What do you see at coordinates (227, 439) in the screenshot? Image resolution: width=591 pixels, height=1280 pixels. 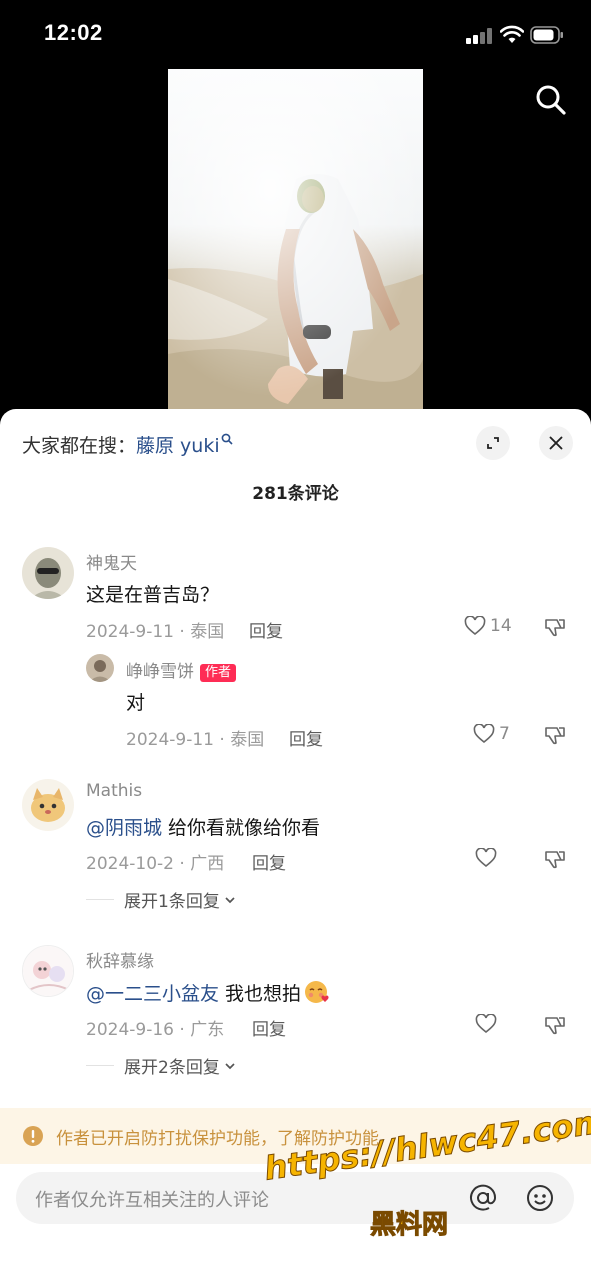 I see `small-search-icon` at bounding box center [227, 439].